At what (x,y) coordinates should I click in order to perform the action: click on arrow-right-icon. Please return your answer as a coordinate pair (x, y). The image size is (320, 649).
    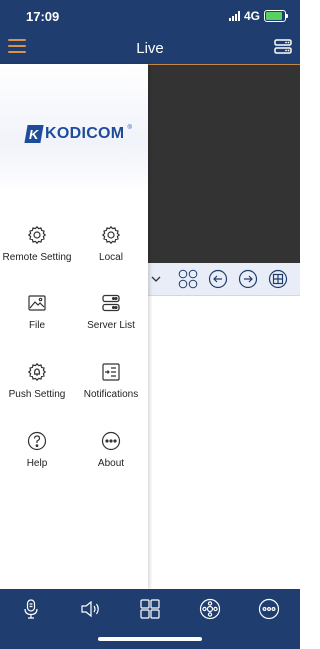
    Looking at the image, I should click on (248, 279).